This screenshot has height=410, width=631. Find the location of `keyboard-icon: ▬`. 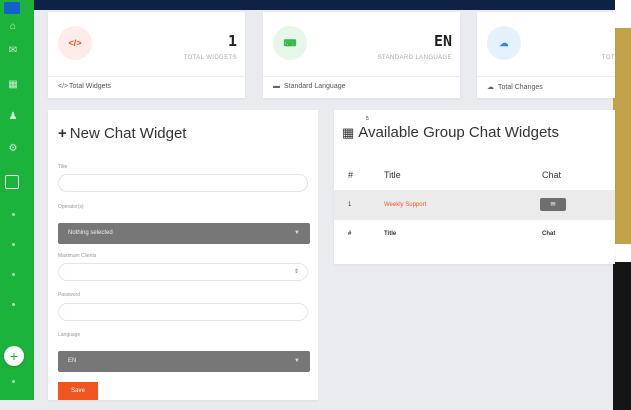

keyboard-icon: ▬ is located at coordinates (276, 86).